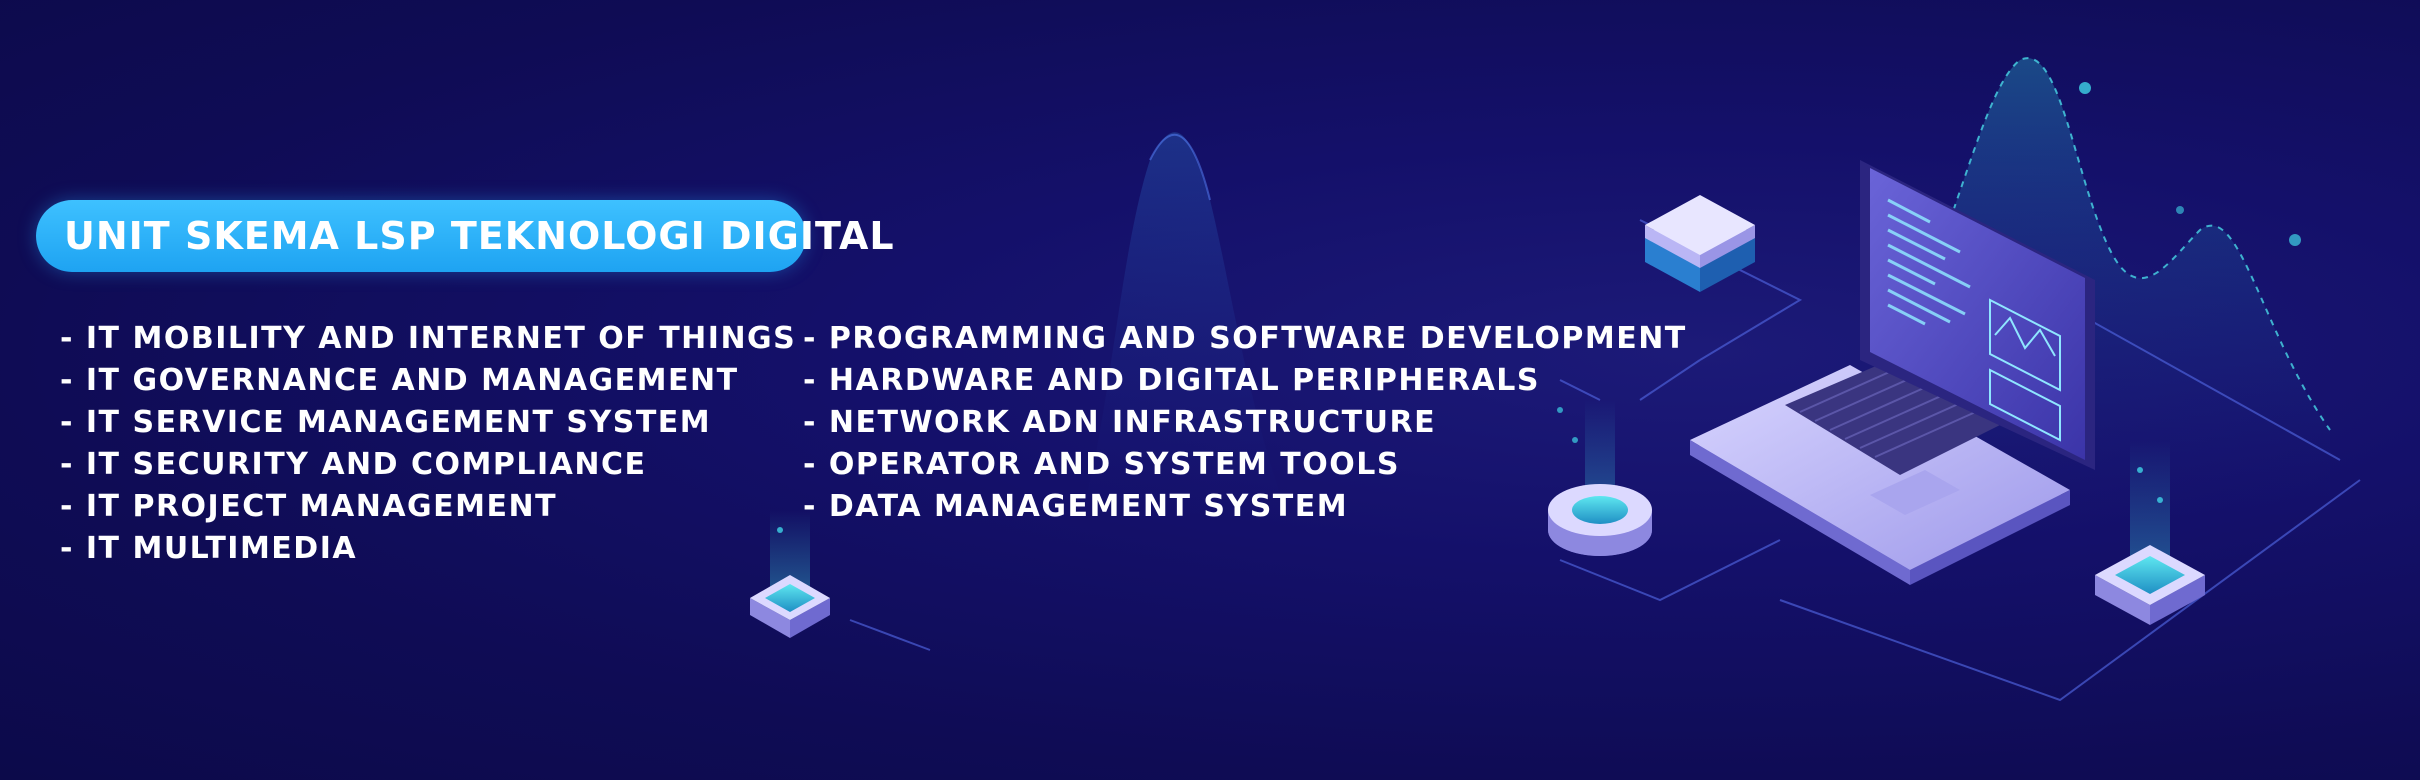 This screenshot has height=780, width=2420. I want to click on section-heading-pill: UNIT SKEMA LSP TEKNOLOGI DIGITAL, so click(465, 236).